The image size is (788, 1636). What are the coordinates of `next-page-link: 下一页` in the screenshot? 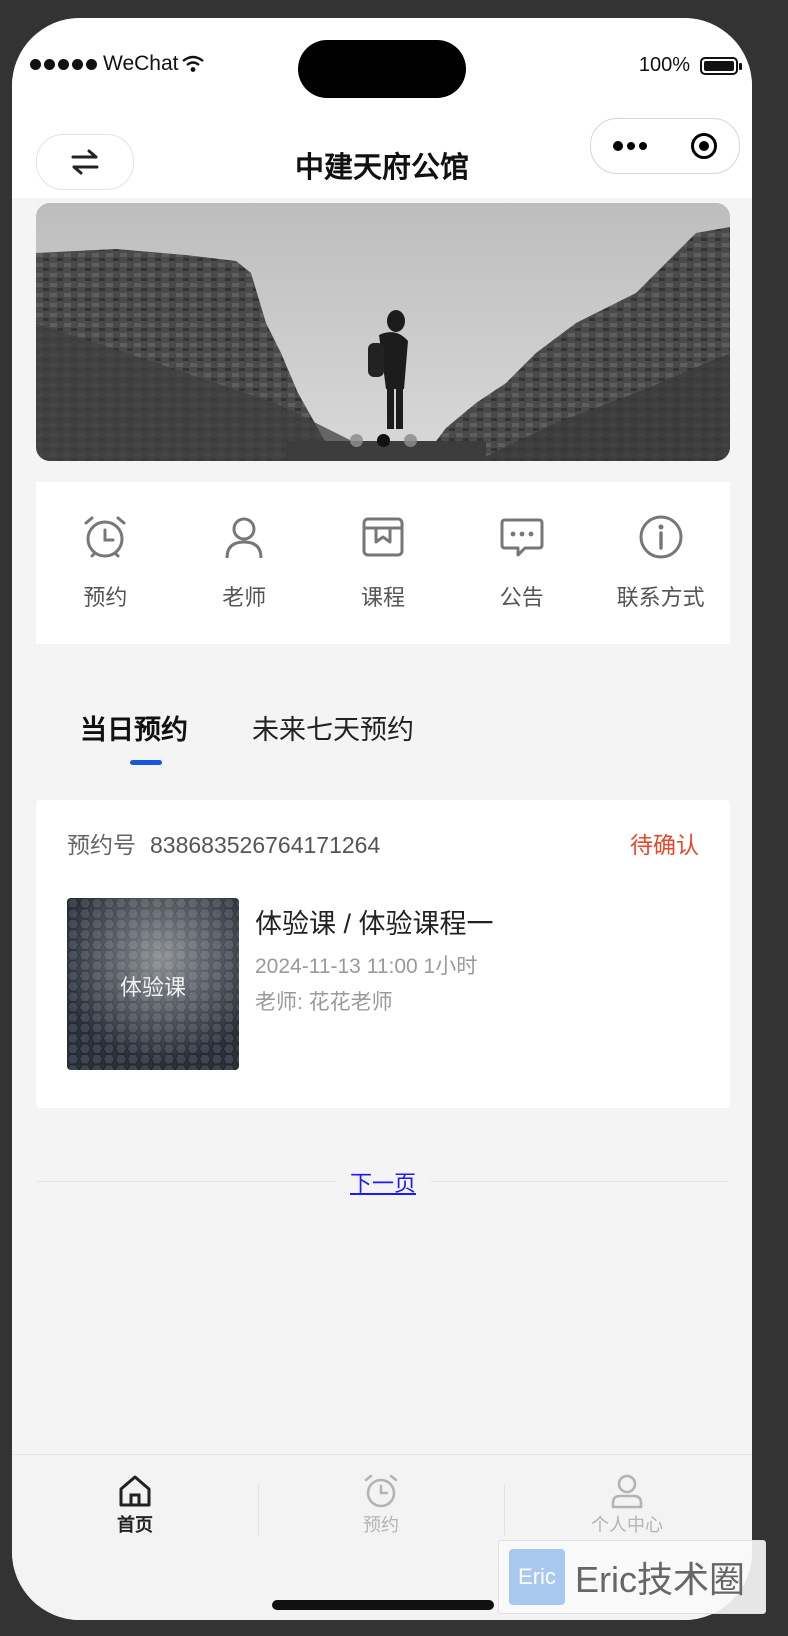 It's located at (383, 1182).